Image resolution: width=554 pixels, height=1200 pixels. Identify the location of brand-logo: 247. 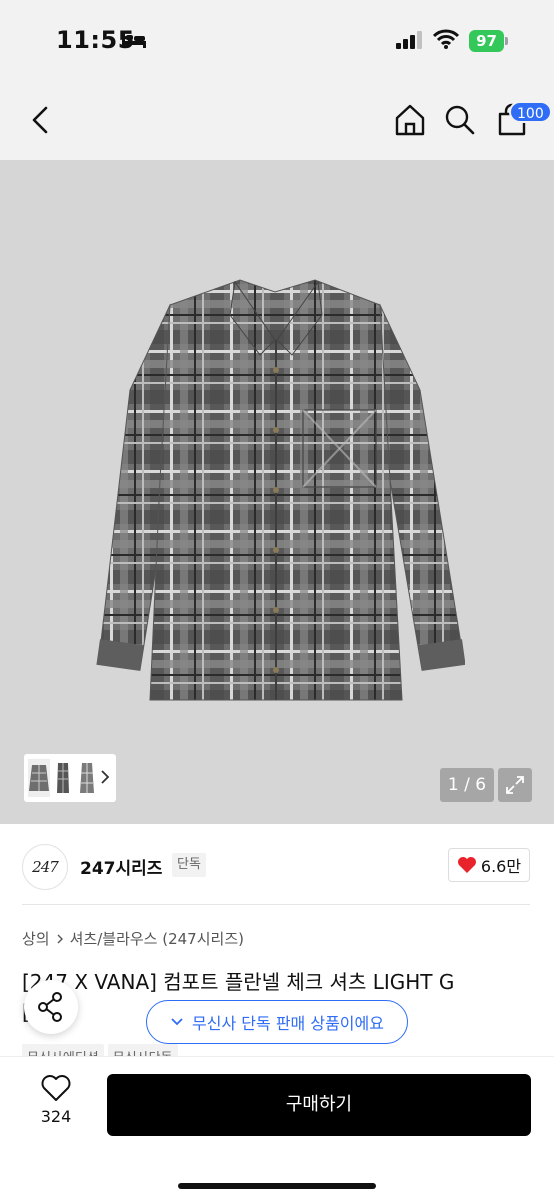
(45, 867).